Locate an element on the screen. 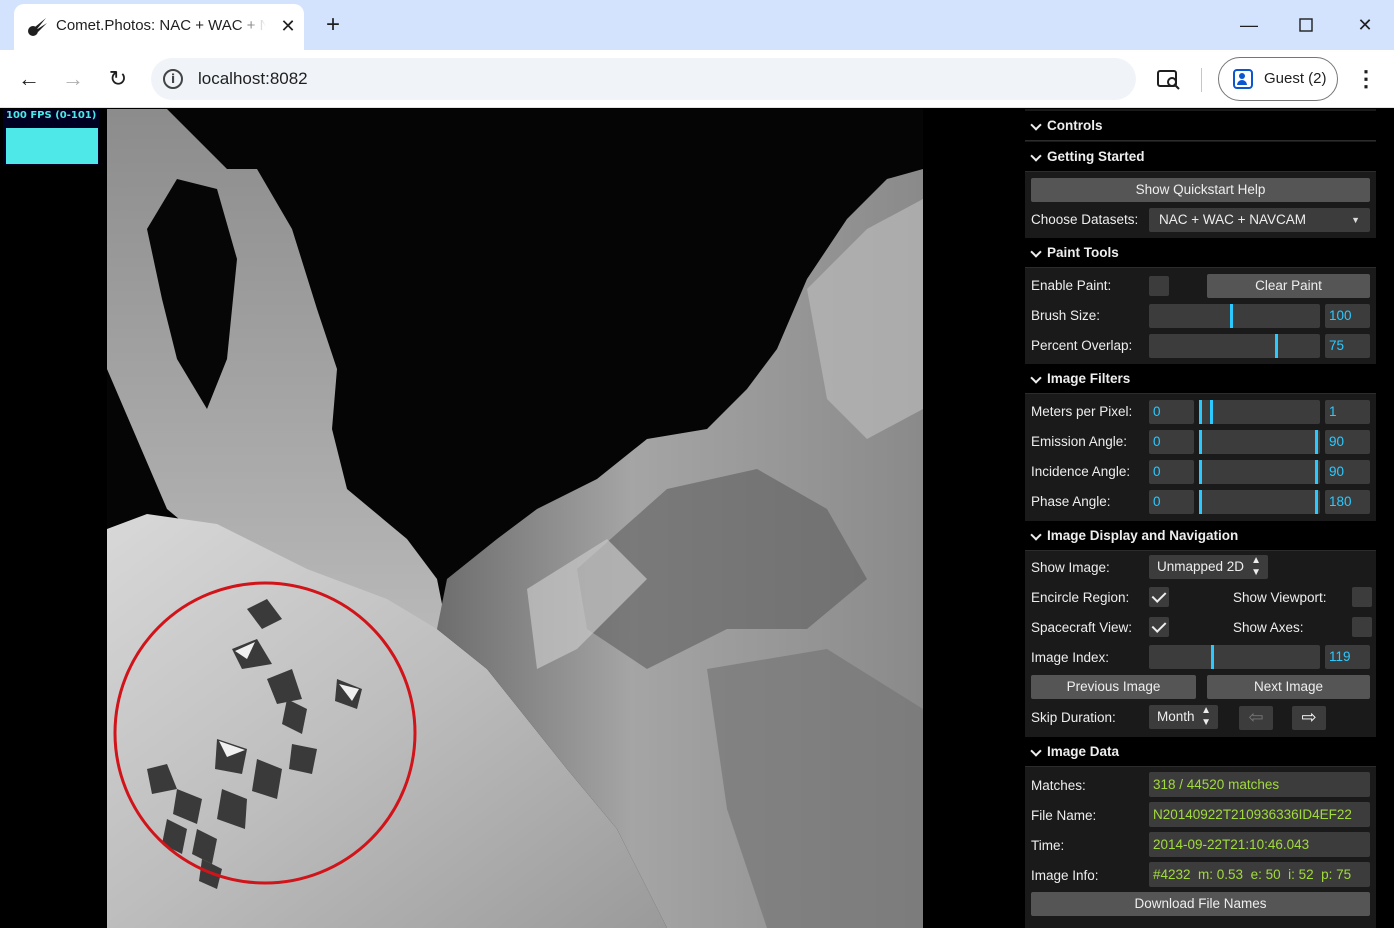 This screenshot has width=1394, height=928. fps-graph is located at coordinates (52, 146).